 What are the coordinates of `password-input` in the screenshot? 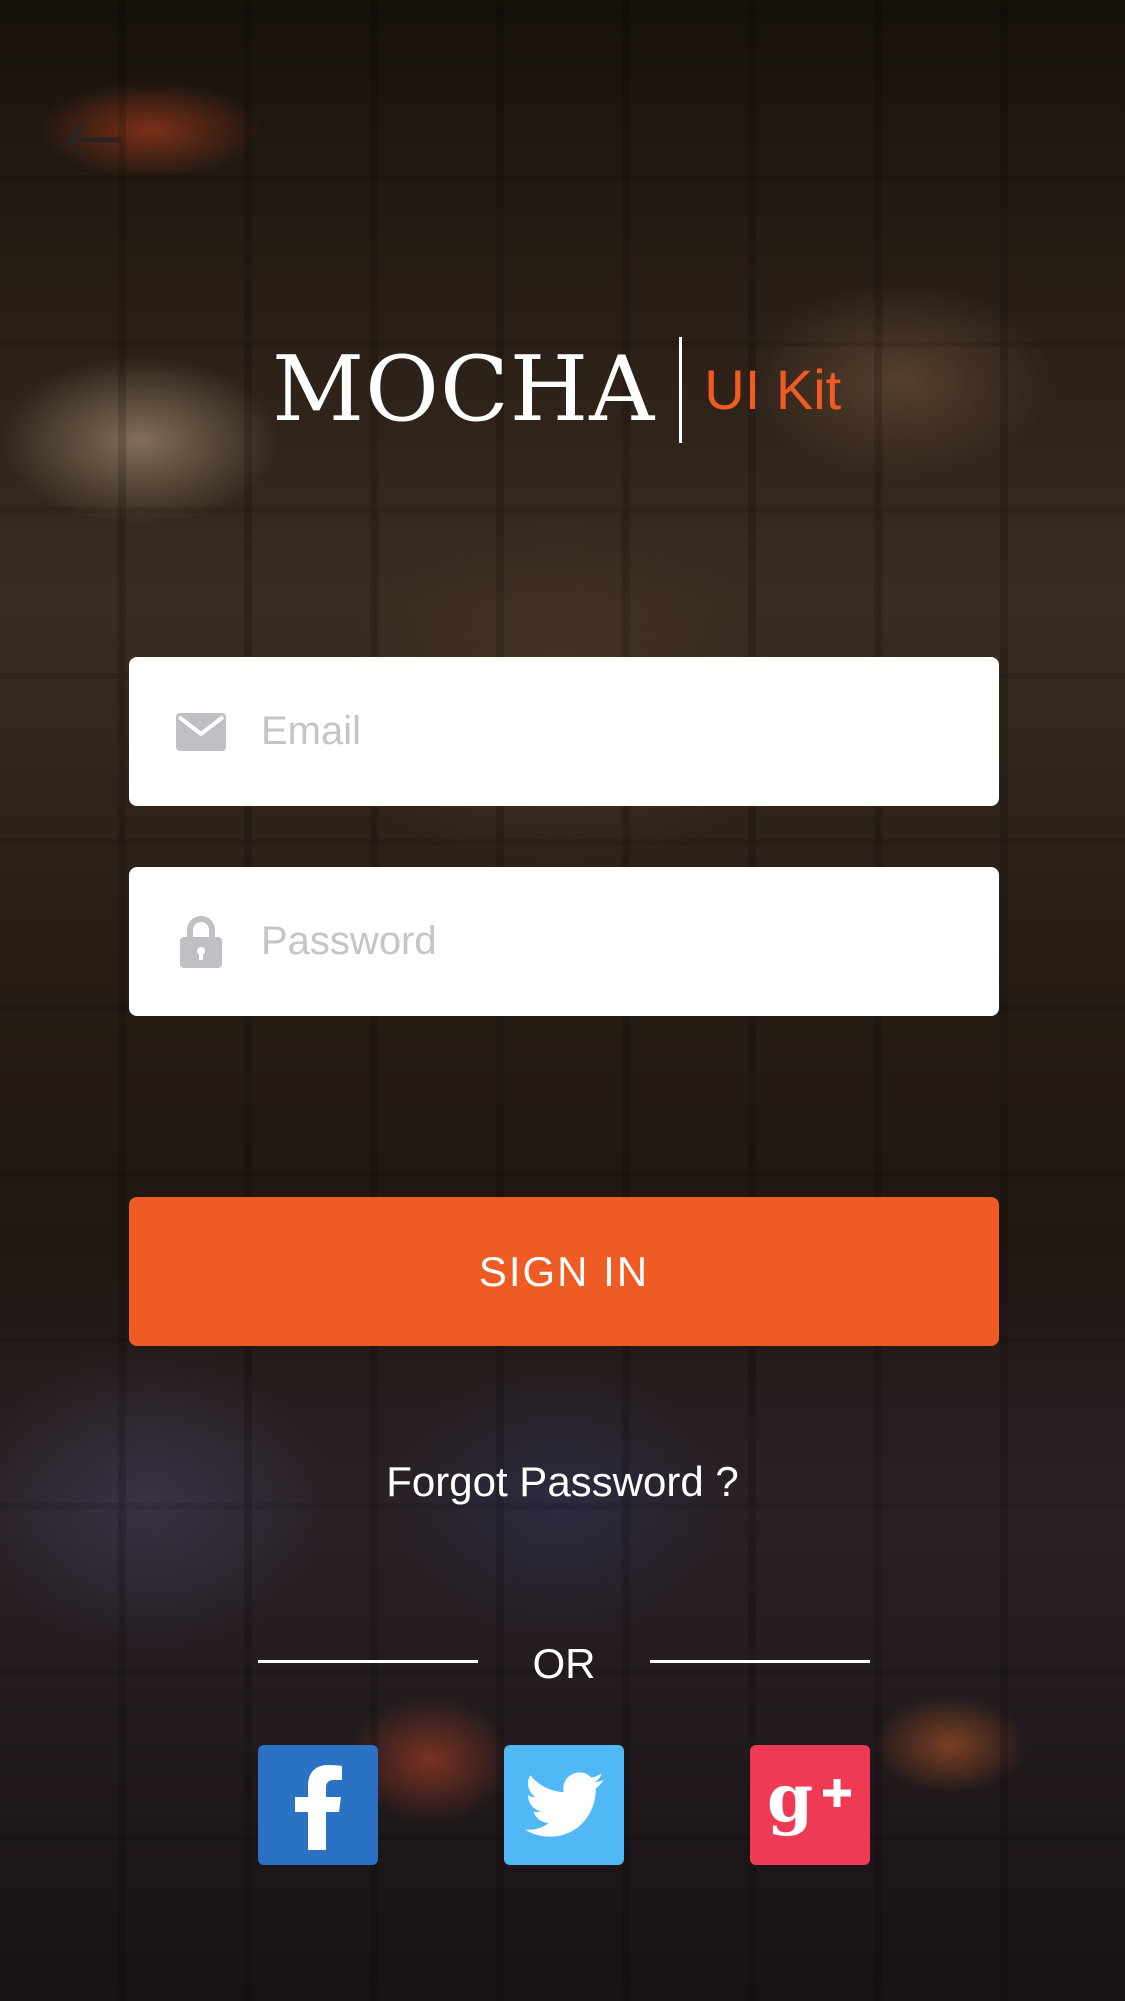 It's located at (581, 941).